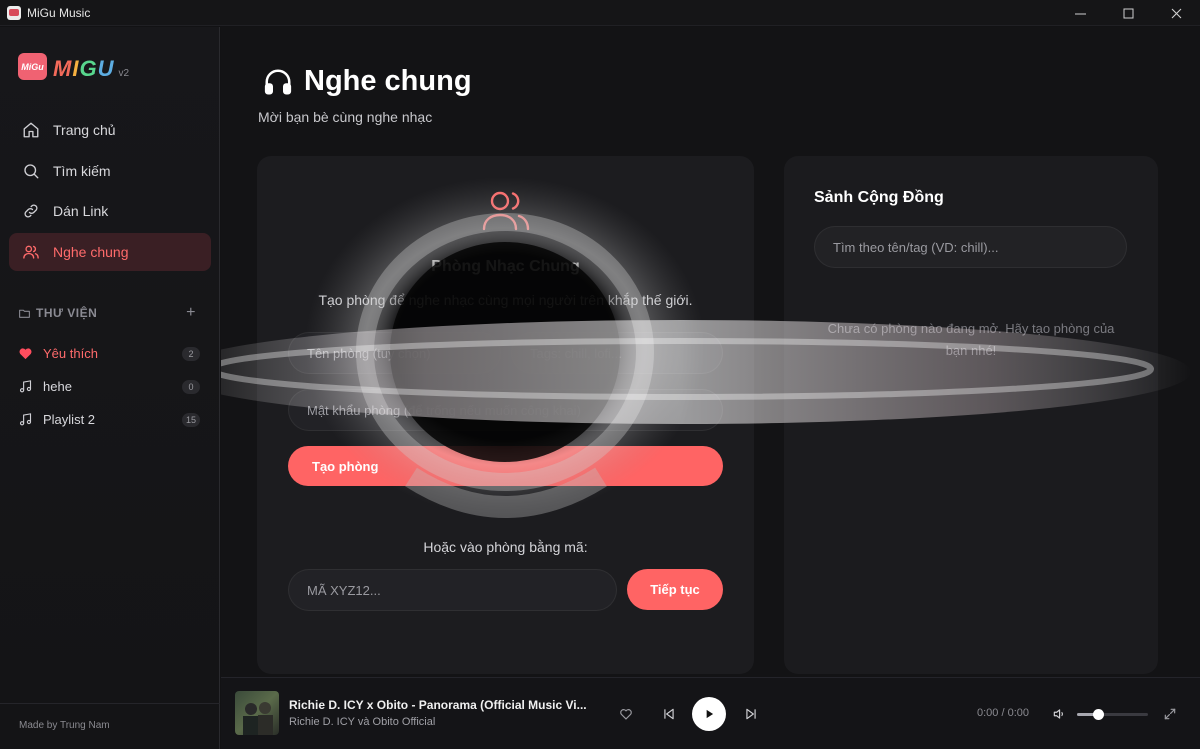 Image resolution: width=1200 pixels, height=749 pixels. Describe the element at coordinates (59, 12) in the screenshot. I see `window-title: MiGu Music` at that location.